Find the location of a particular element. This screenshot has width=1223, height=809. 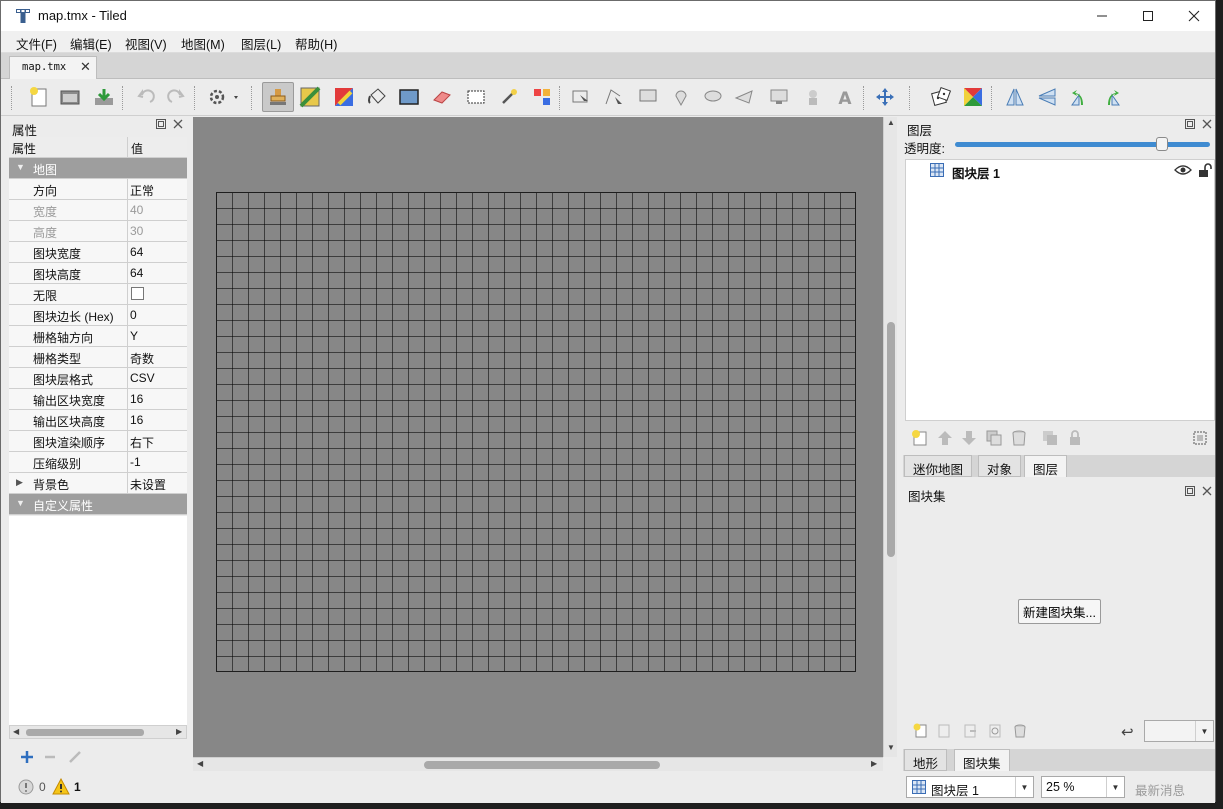

rotate-right-button is located at coordinates (1111, 97).